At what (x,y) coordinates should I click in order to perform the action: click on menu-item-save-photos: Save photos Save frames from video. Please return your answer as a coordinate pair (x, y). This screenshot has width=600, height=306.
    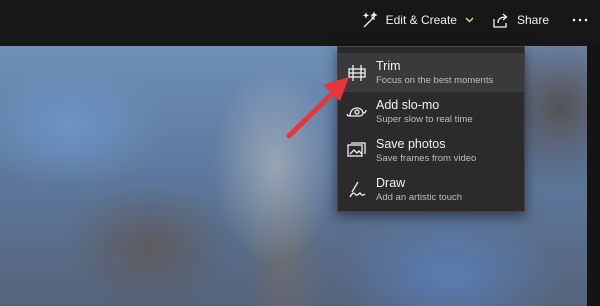
    Looking at the image, I should click on (431, 150).